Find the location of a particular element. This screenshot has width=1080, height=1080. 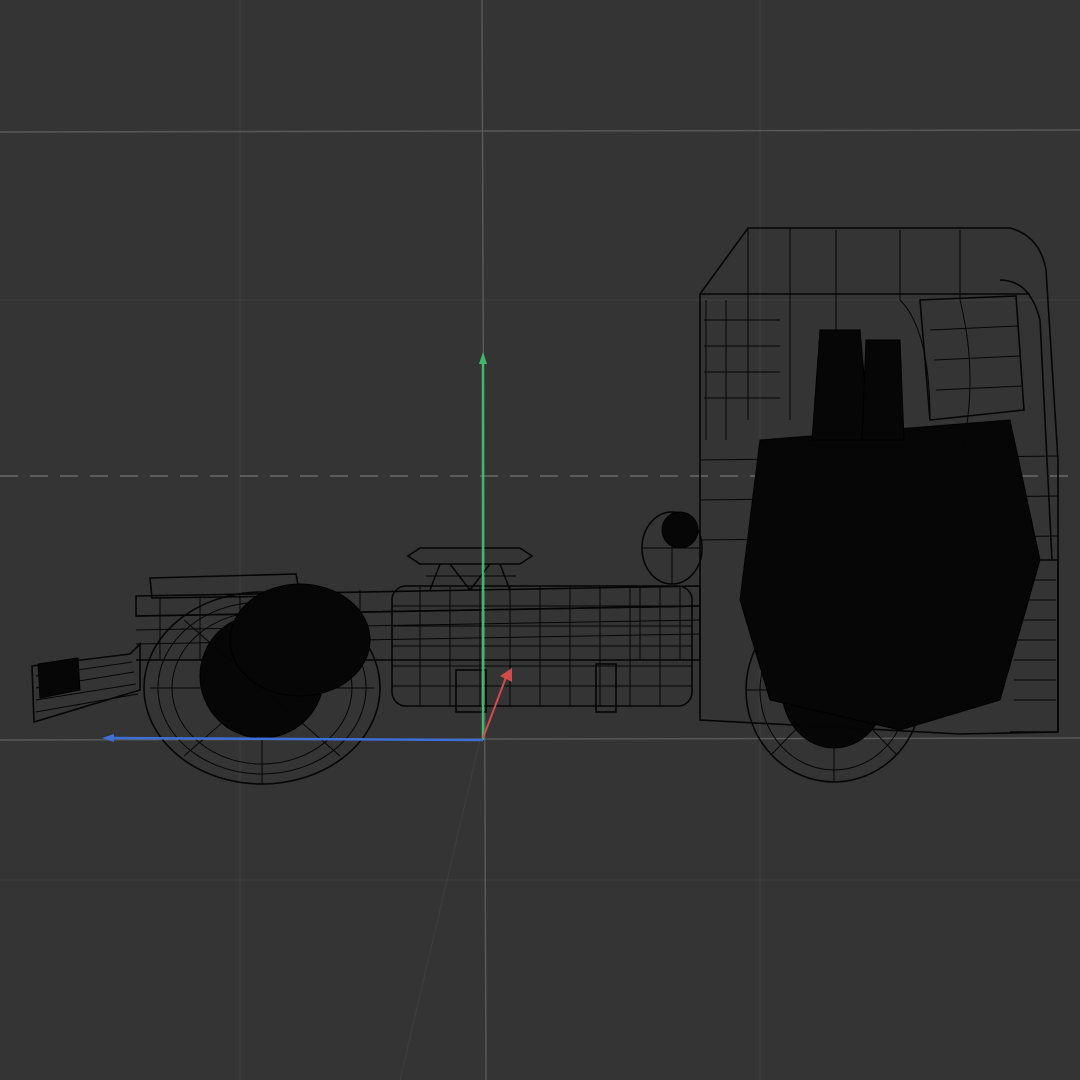

y-axis-arrow-icon is located at coordinates (483, 358).